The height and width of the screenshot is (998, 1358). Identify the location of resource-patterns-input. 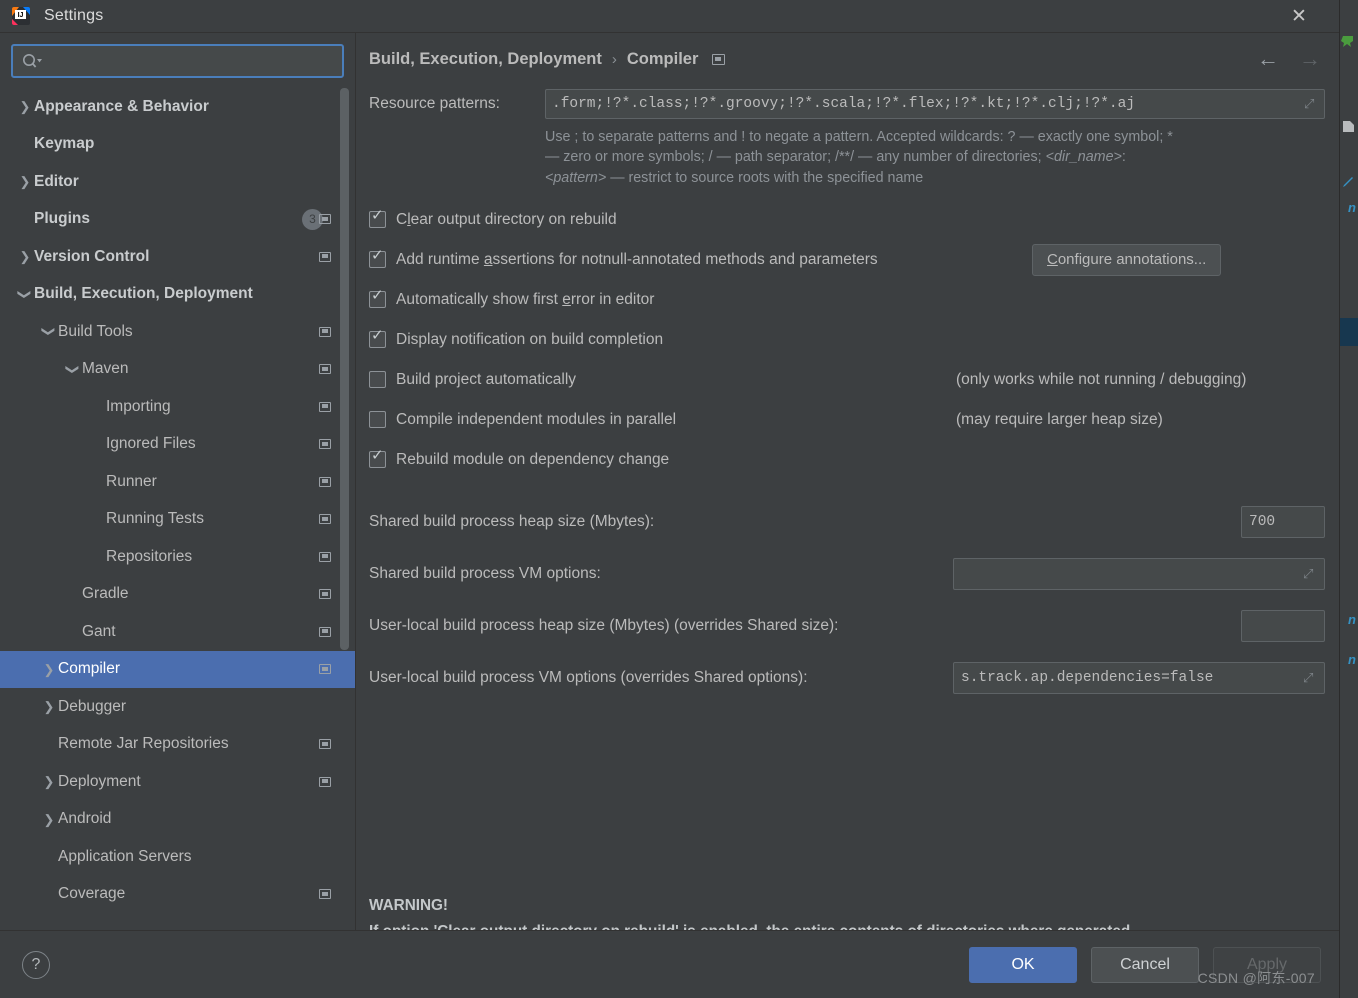
(927, 104).